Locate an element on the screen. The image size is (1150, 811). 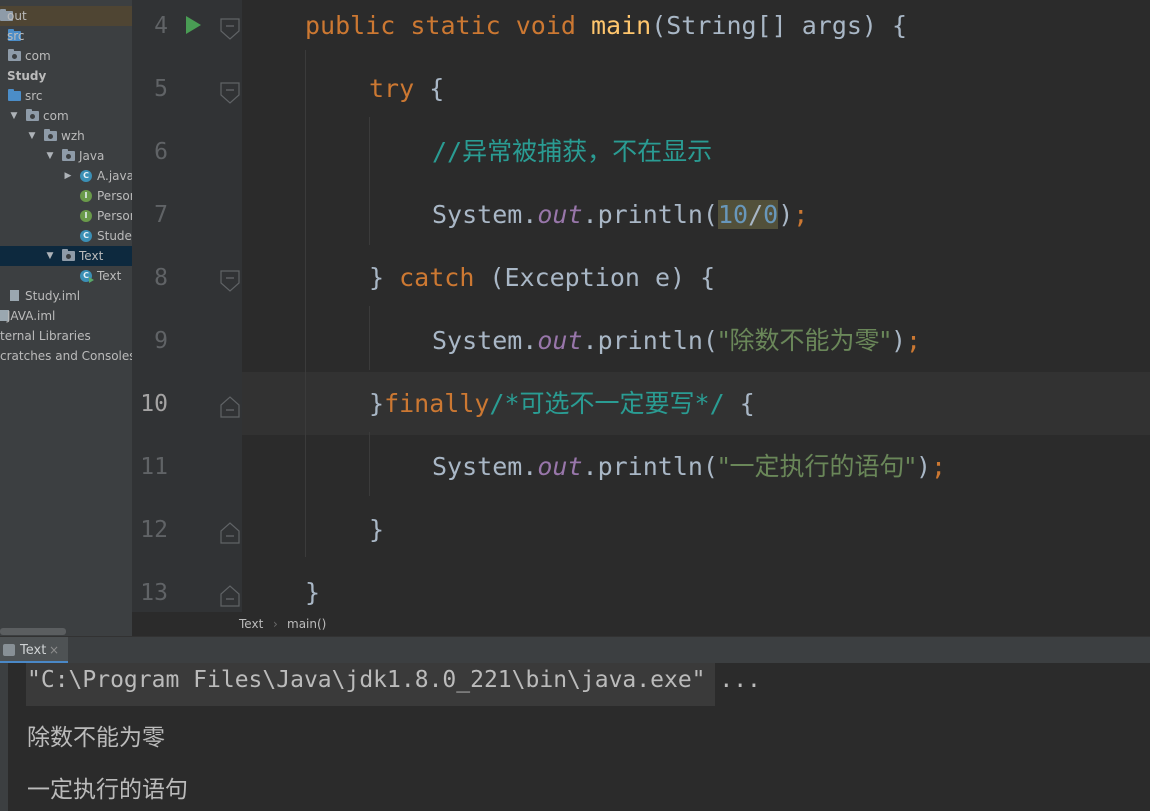
code-line-5: try { is located at coordinates (406, 94).